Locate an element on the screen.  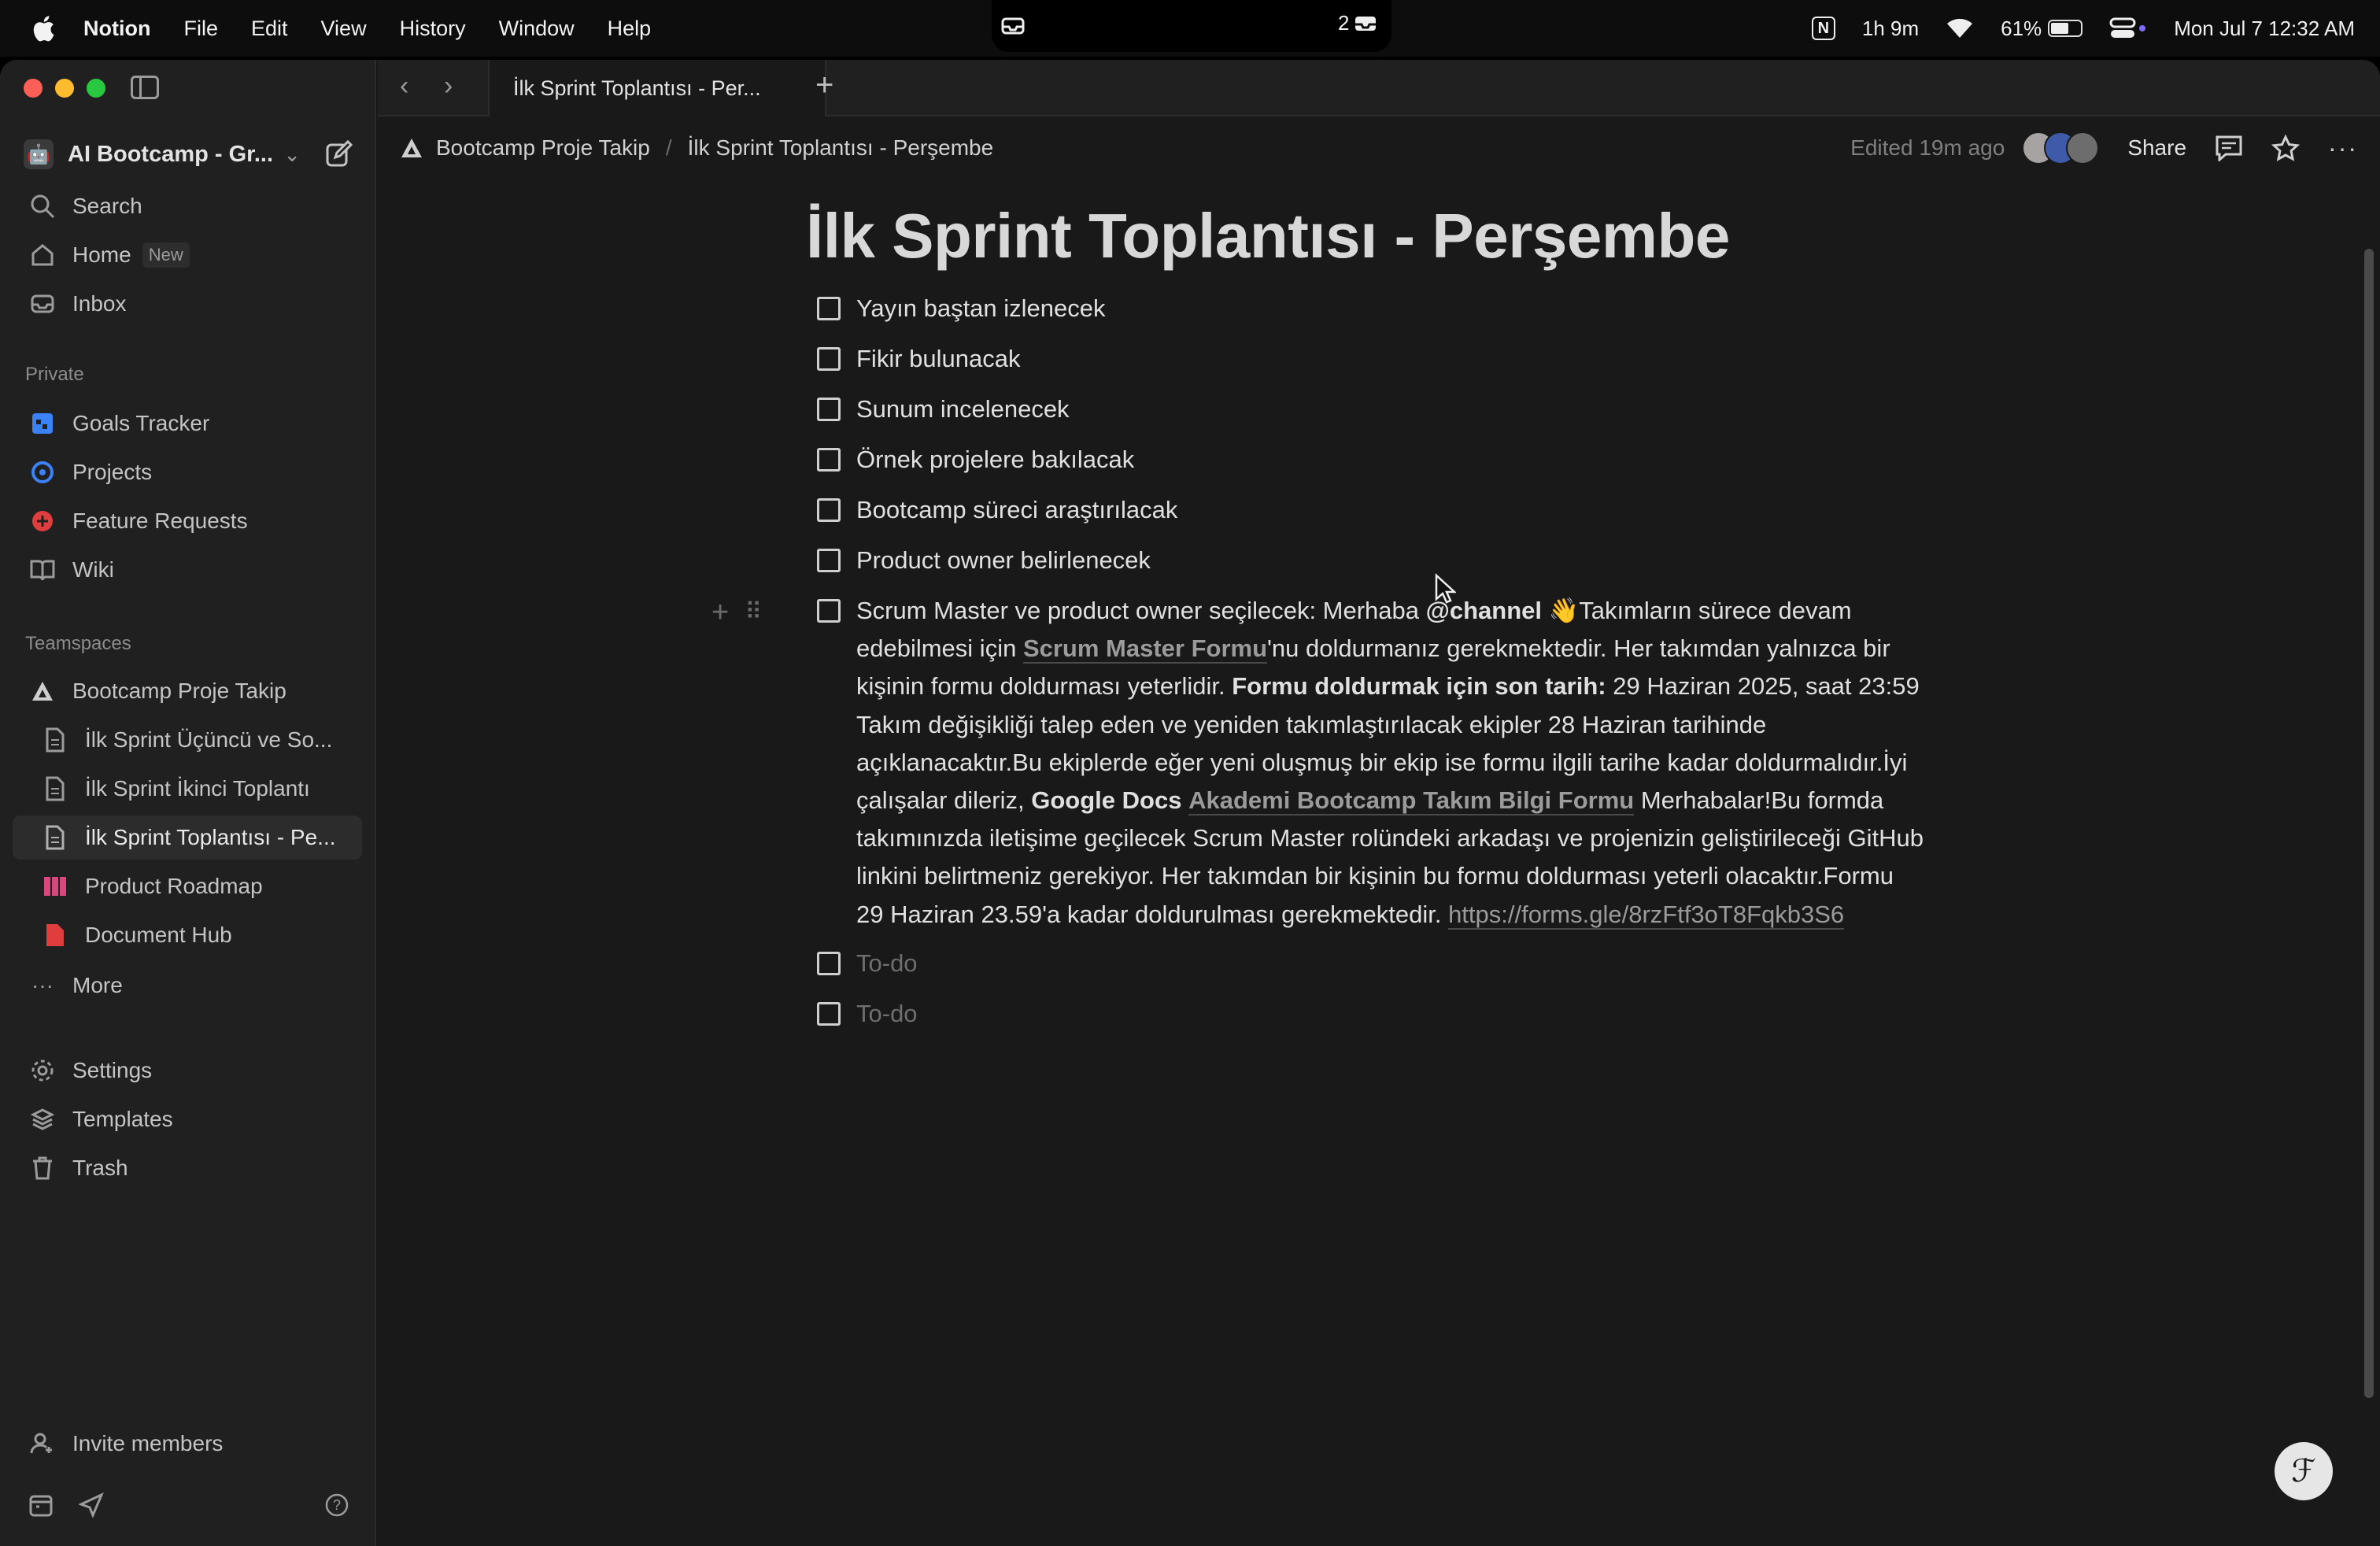
sidebar-page-product-roadmap: Product Roadmap is located at coordinates (187, 886).